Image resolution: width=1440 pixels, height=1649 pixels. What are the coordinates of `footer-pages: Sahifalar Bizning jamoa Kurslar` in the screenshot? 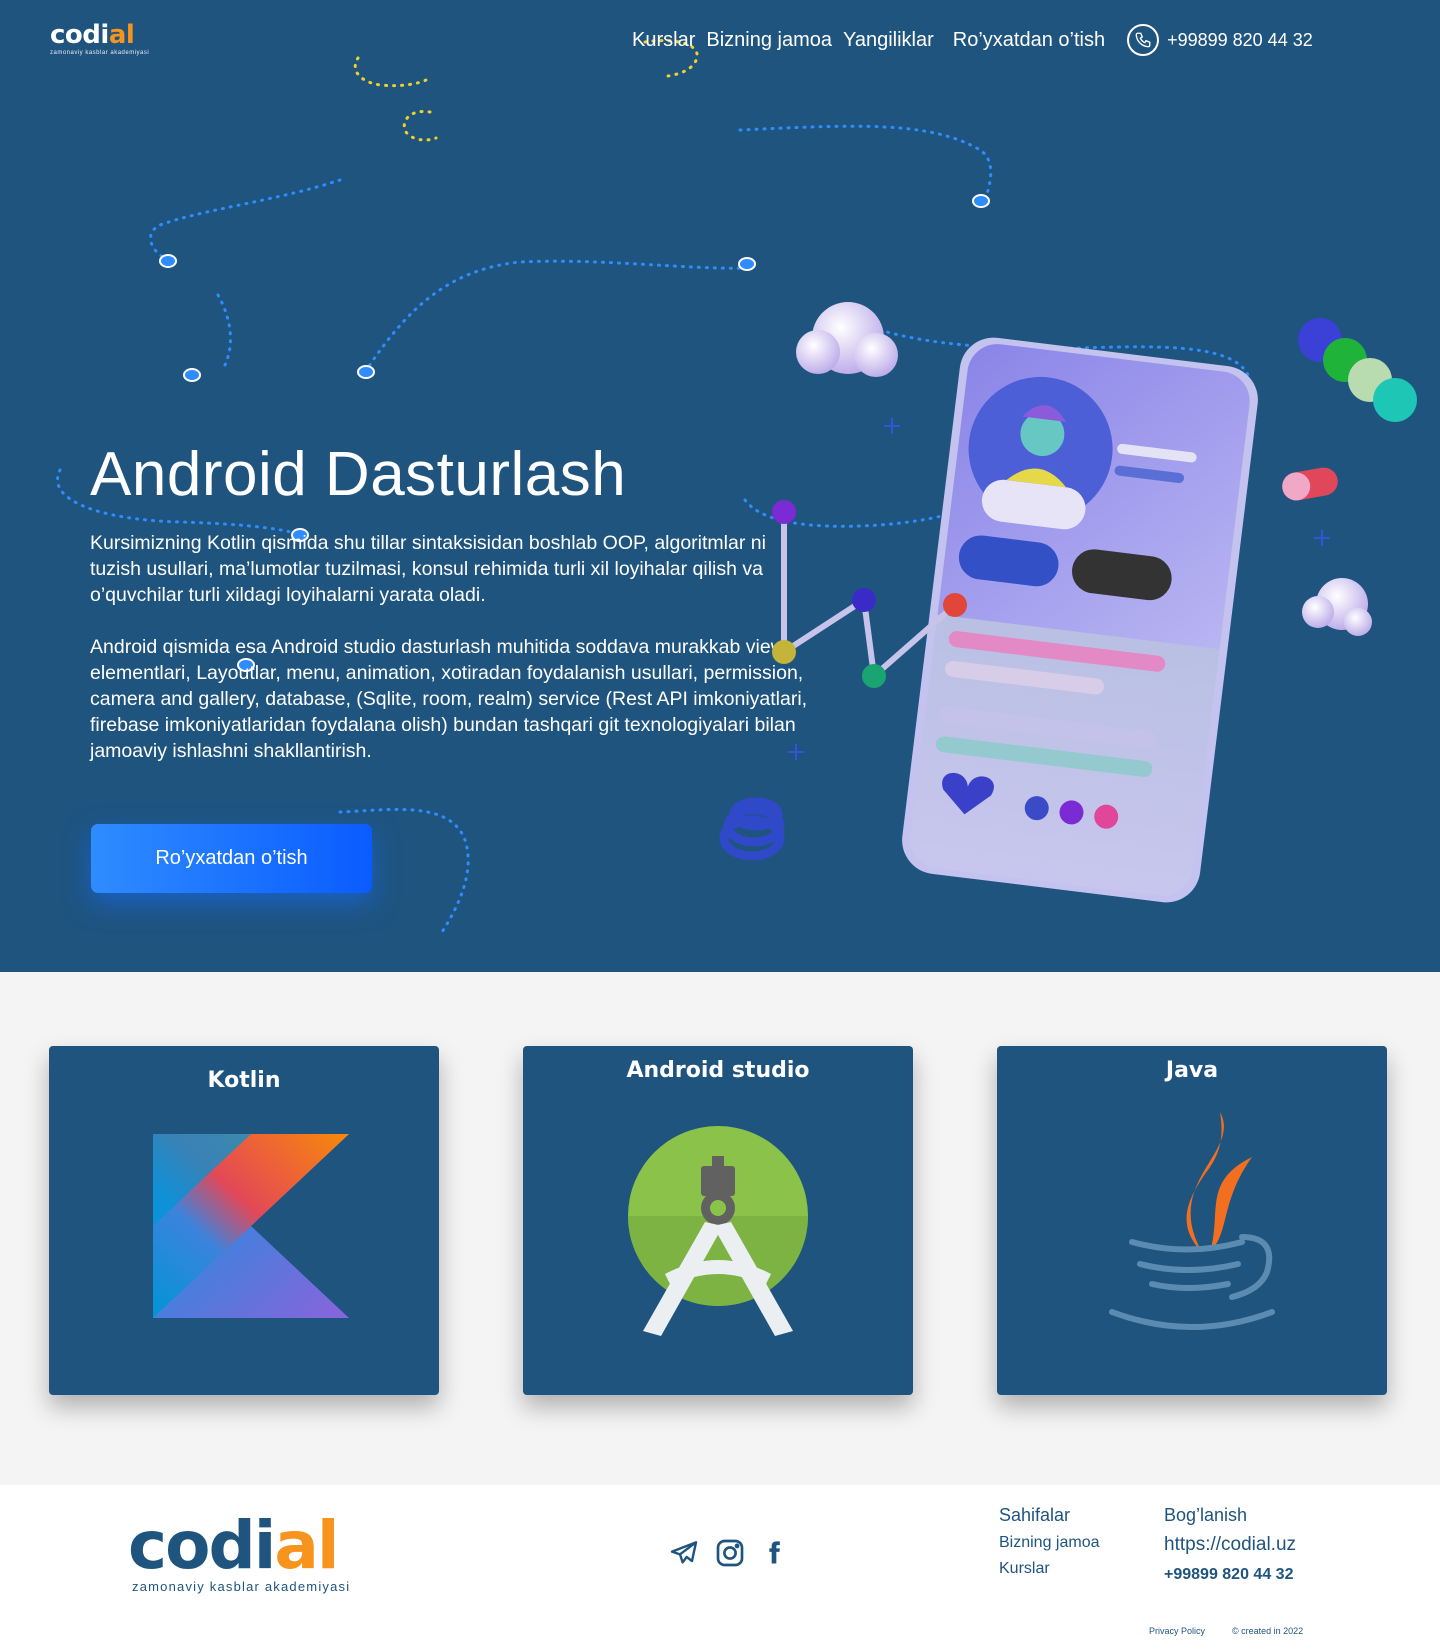 It's located at (1049, 1545).